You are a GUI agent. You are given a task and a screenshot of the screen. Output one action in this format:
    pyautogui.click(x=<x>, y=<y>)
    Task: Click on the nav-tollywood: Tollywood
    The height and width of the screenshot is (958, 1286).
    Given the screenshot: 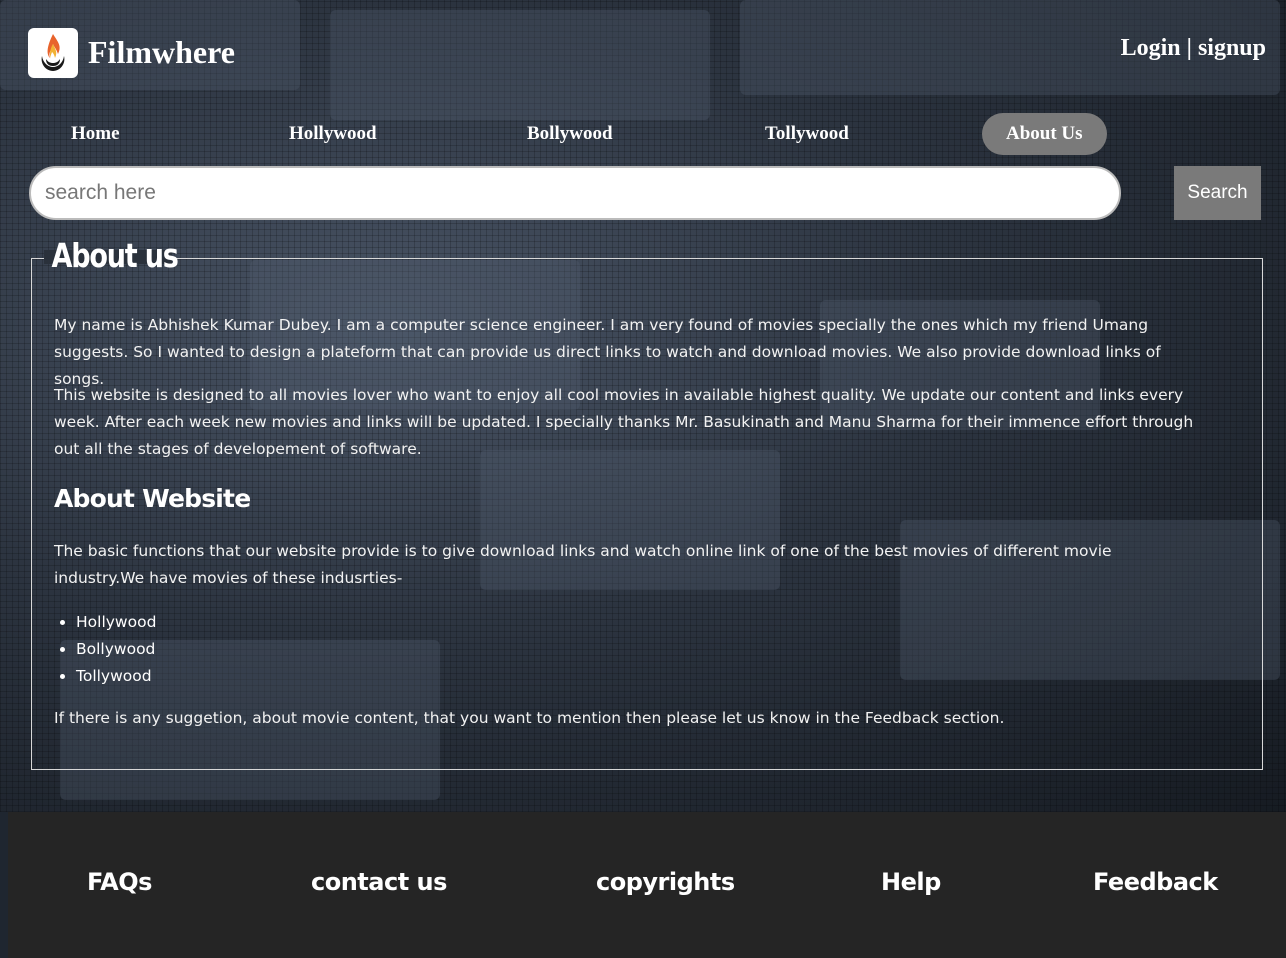 What is the action you would take?
    pyautogui.click(x=807, y=134)
    